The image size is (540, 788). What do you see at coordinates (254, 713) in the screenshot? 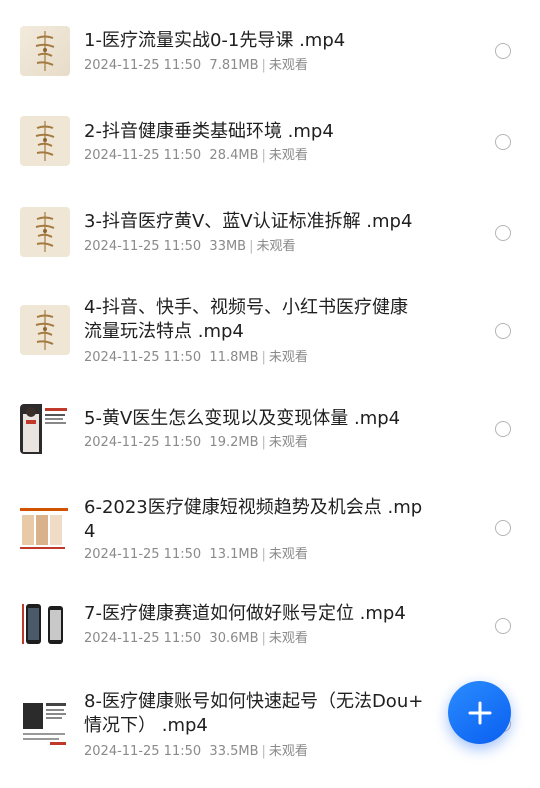
I see `file-title: 8-医疗健康账号如何快速起号（无法Dou+ 情况下） .mp4` at bounding box center [254, 713].